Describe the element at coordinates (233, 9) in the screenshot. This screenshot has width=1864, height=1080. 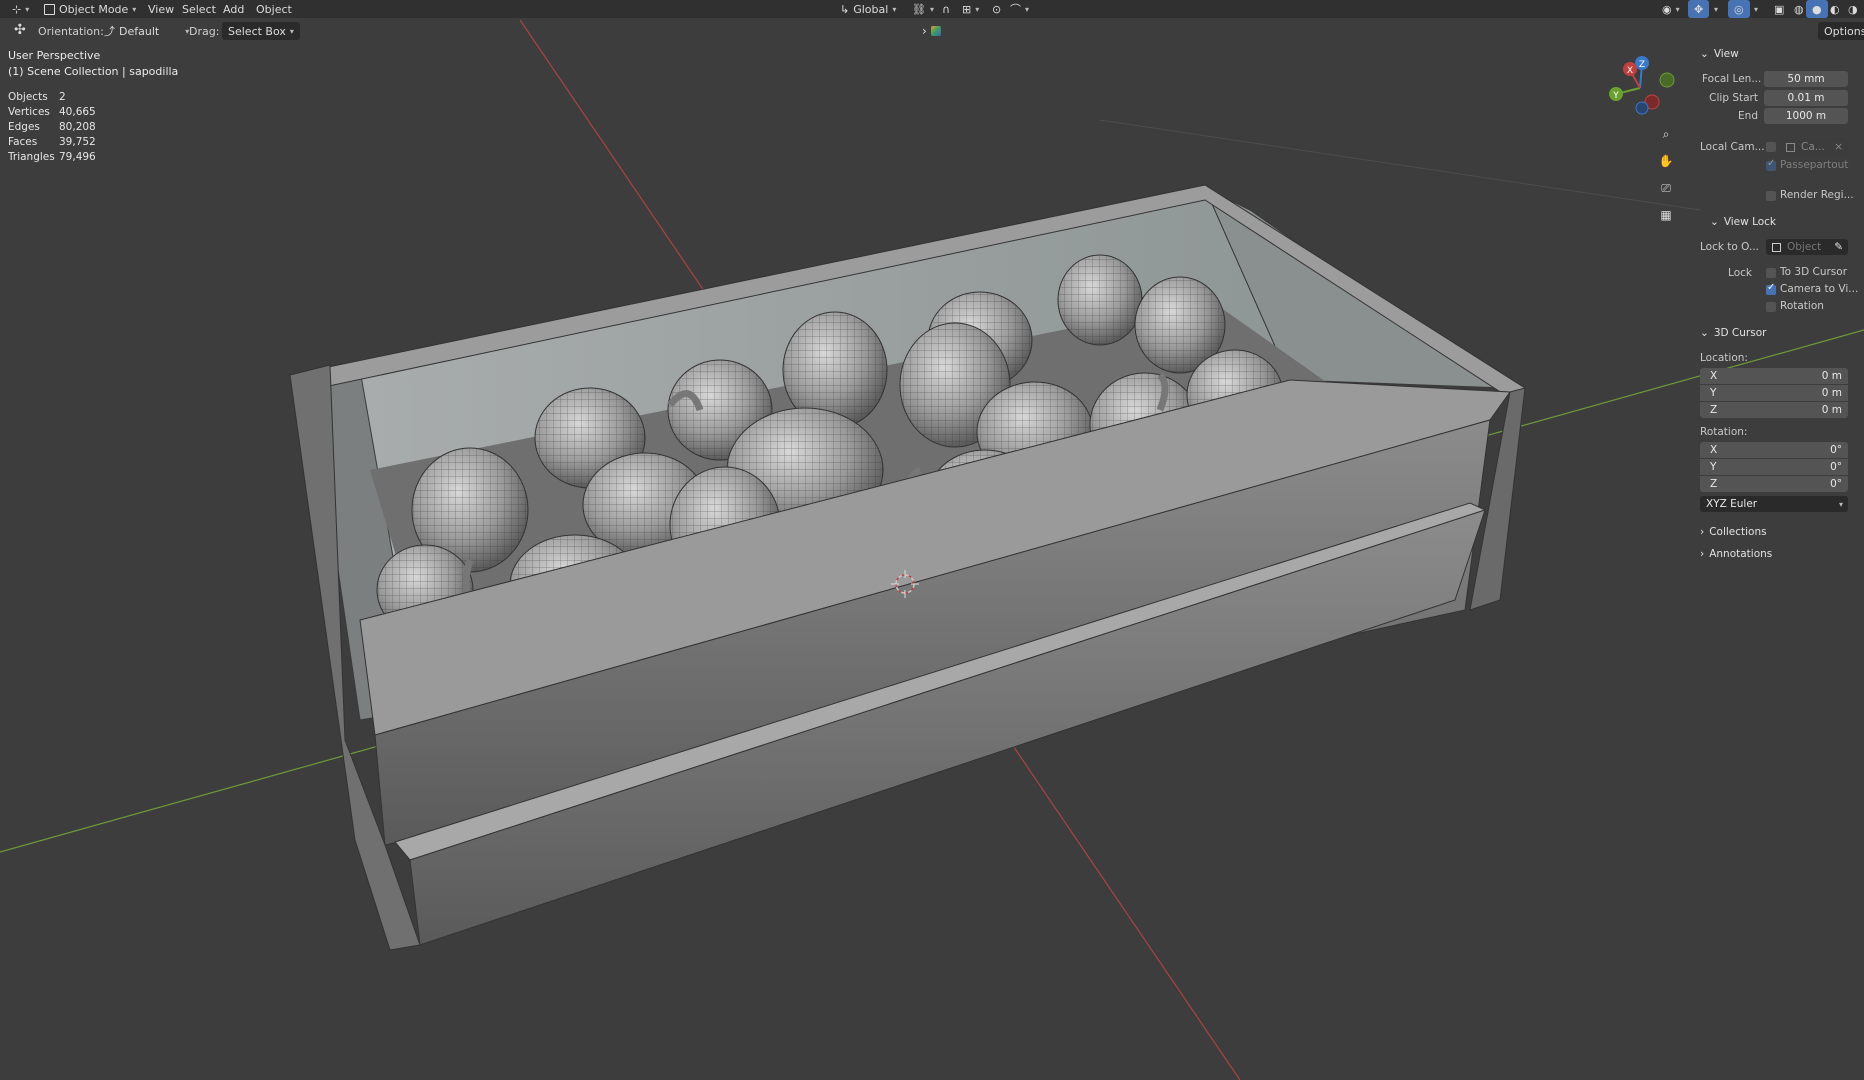
I see `menu-add: Add` at that location.